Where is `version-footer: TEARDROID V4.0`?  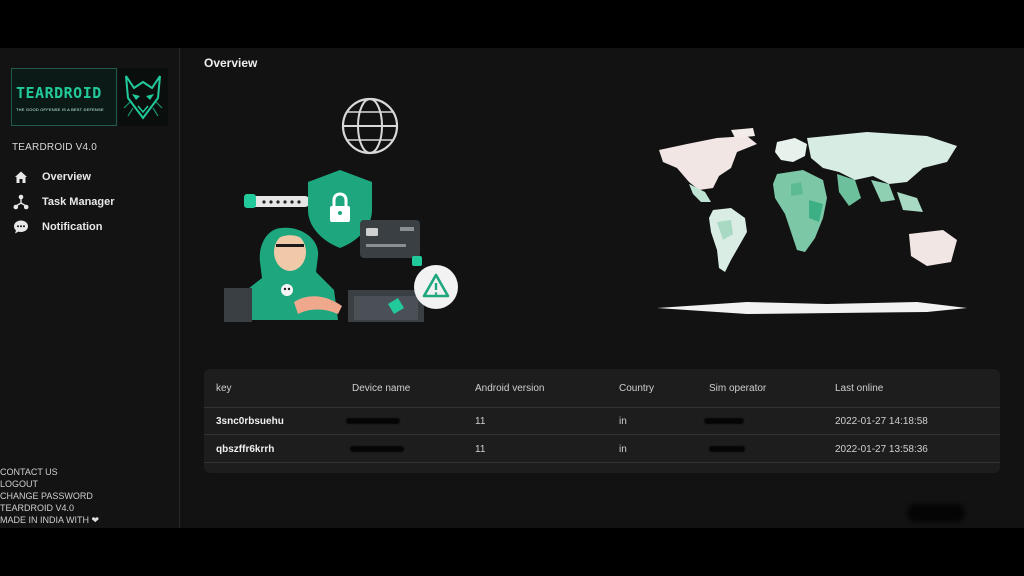 version-footer: TEARDROID V4.0 is located at coordinates (37, 508).